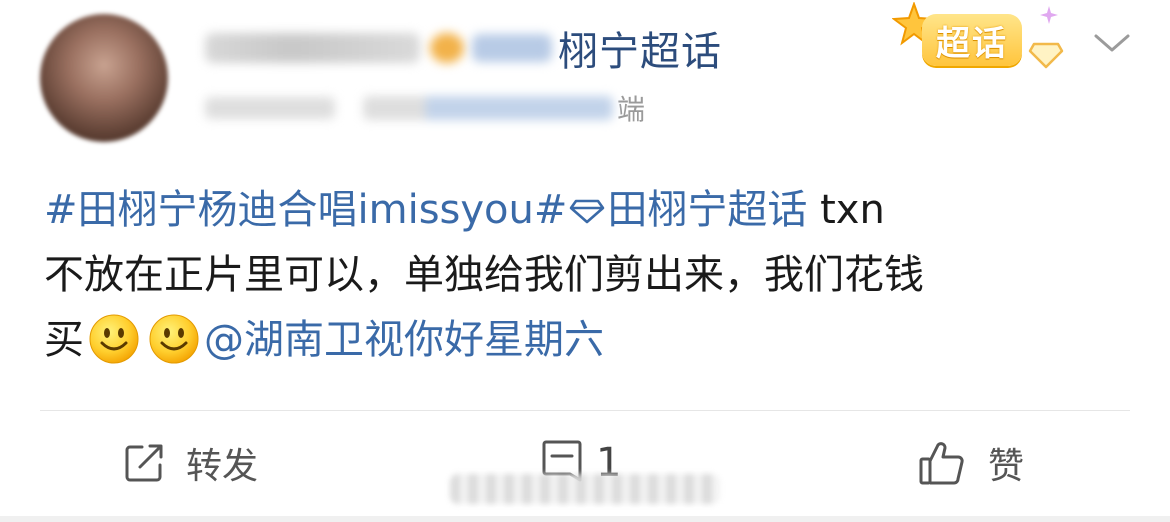  I want to click on super-topic-gem-icon, so click(587, 211).